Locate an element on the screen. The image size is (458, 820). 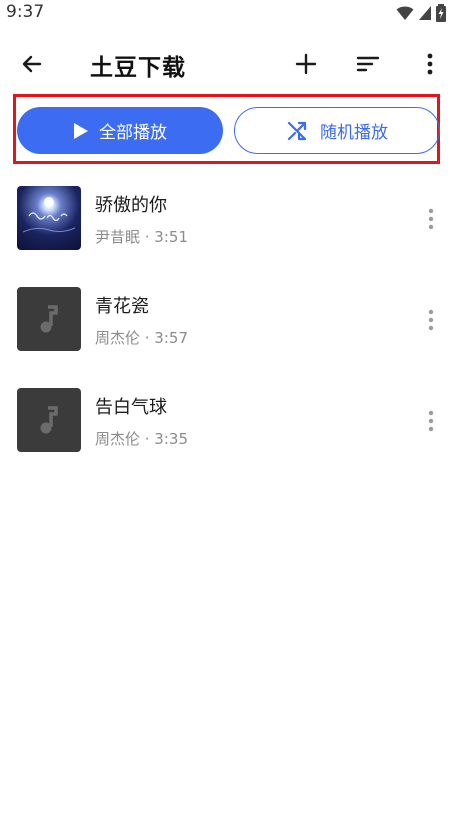
play-all-label: 全部播放 is located at coordinates (133, 133).